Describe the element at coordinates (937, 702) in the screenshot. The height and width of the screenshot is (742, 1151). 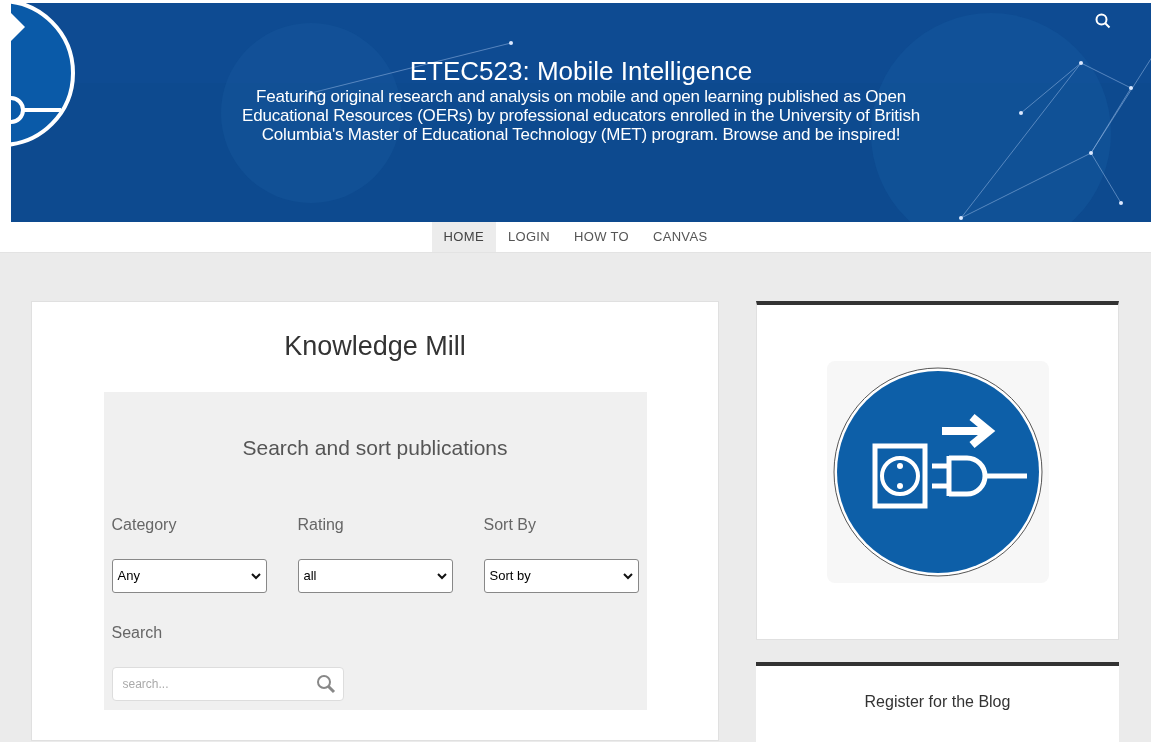
I see `widget-title: Register for the Blog` at that location.